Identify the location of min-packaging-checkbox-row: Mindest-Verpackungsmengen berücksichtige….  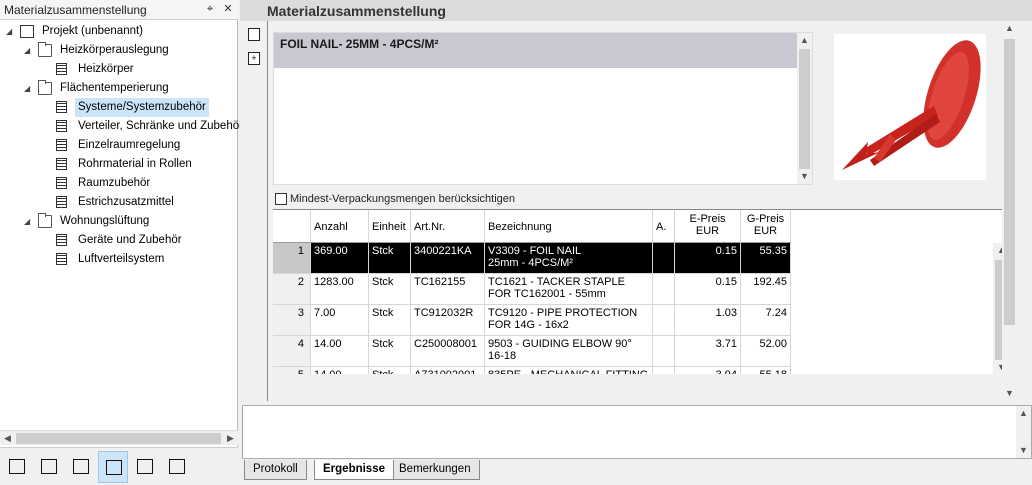
(395, 199).